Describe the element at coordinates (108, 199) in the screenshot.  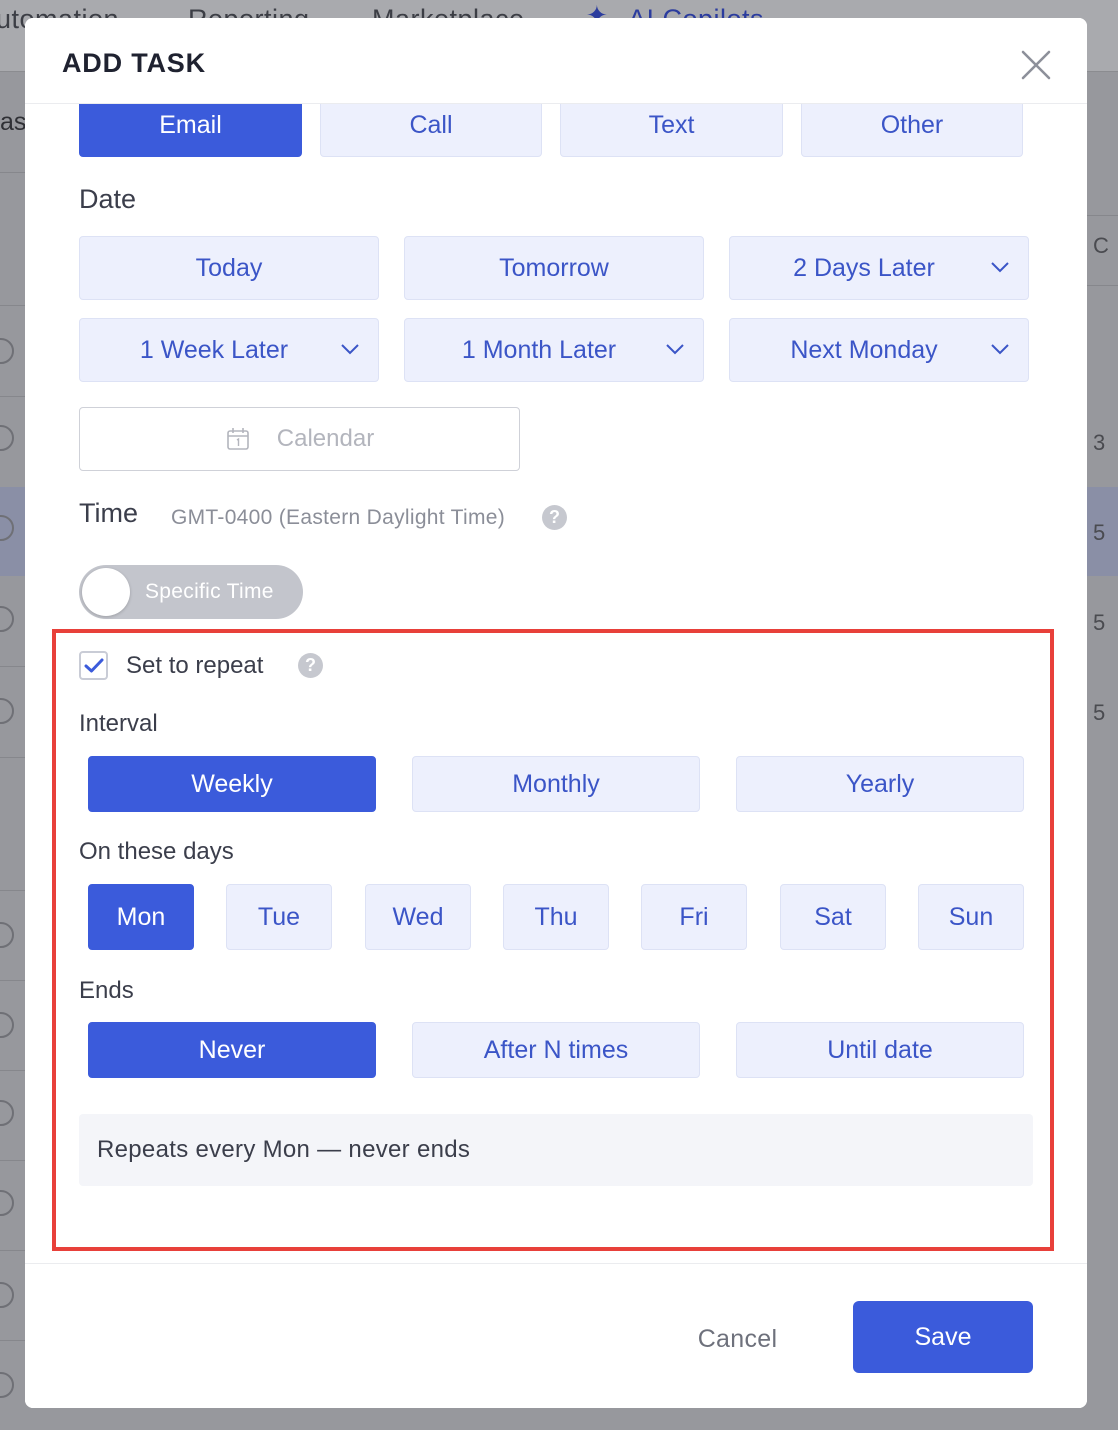
I see `date-label: Date` at that location.